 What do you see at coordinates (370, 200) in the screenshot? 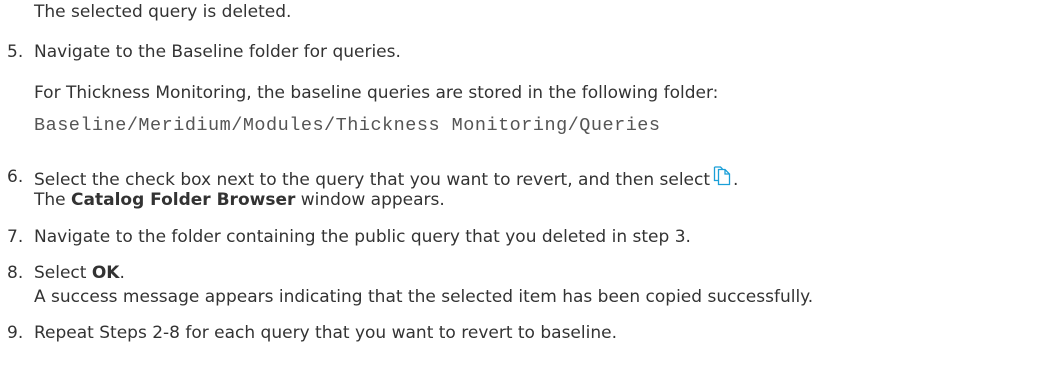
I see `step-6-result-rest: window appears.` at bounding box center [370, 200].